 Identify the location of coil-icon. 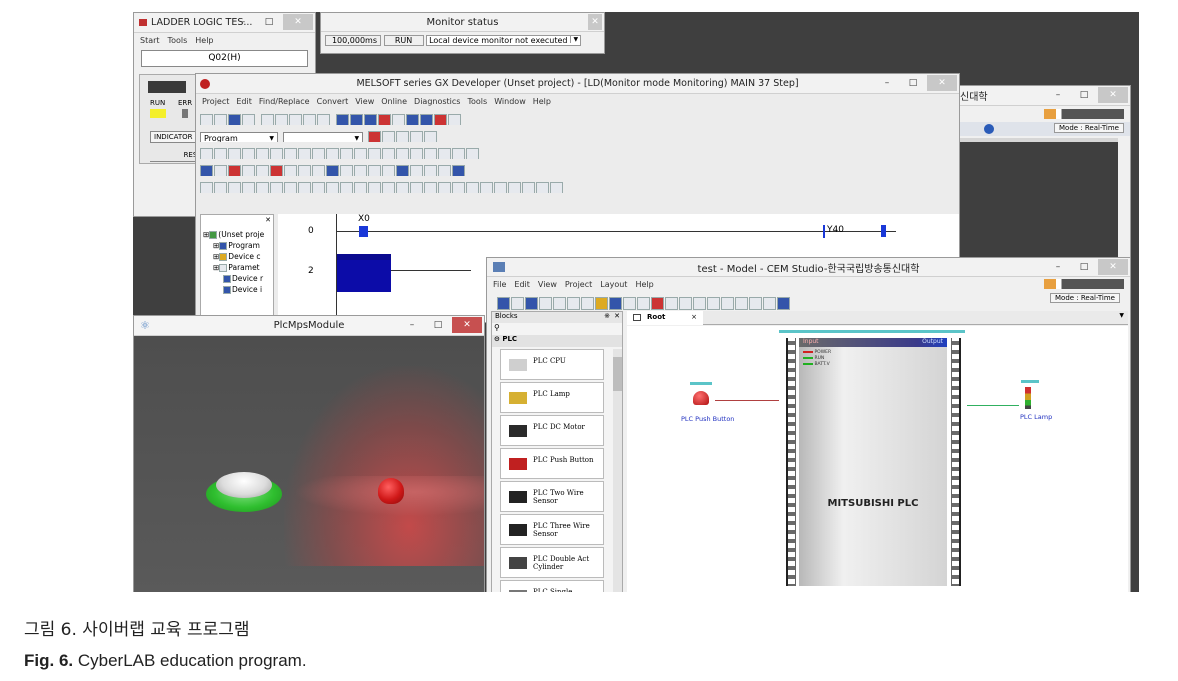
(262, 153).